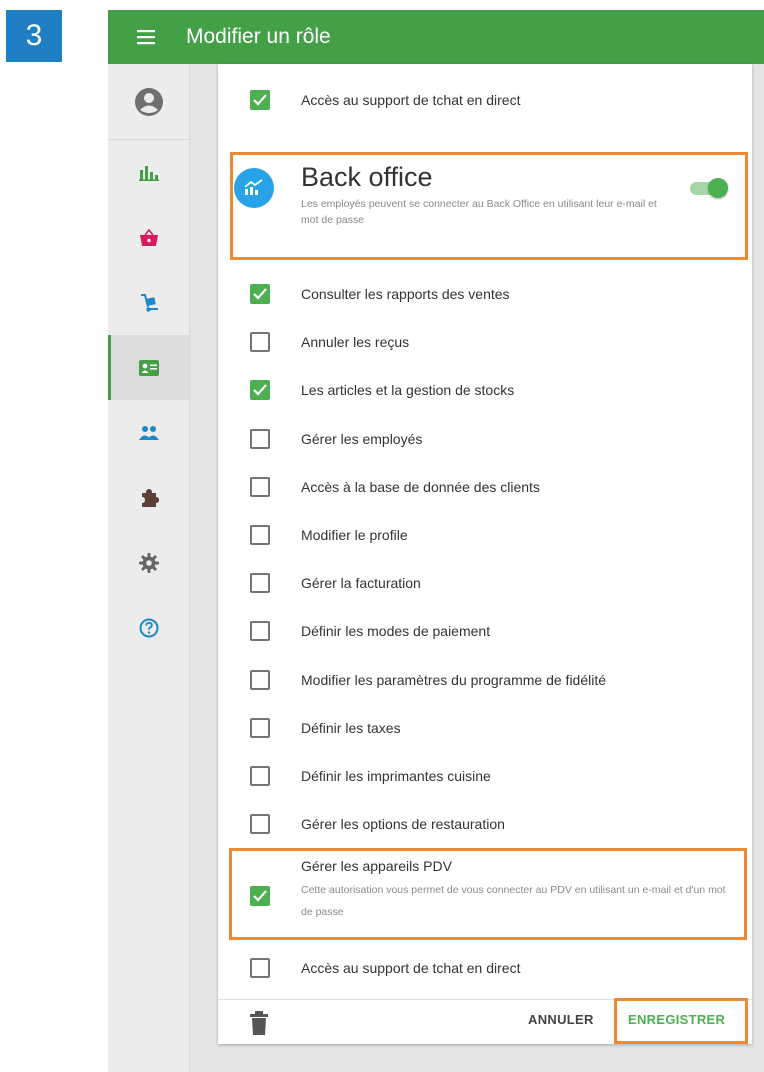 This screenshot has height=1072, width=764. Describe the element at coordinates (488, 894) in the screenshot. I see `pdv-highlight-frame` at that location.